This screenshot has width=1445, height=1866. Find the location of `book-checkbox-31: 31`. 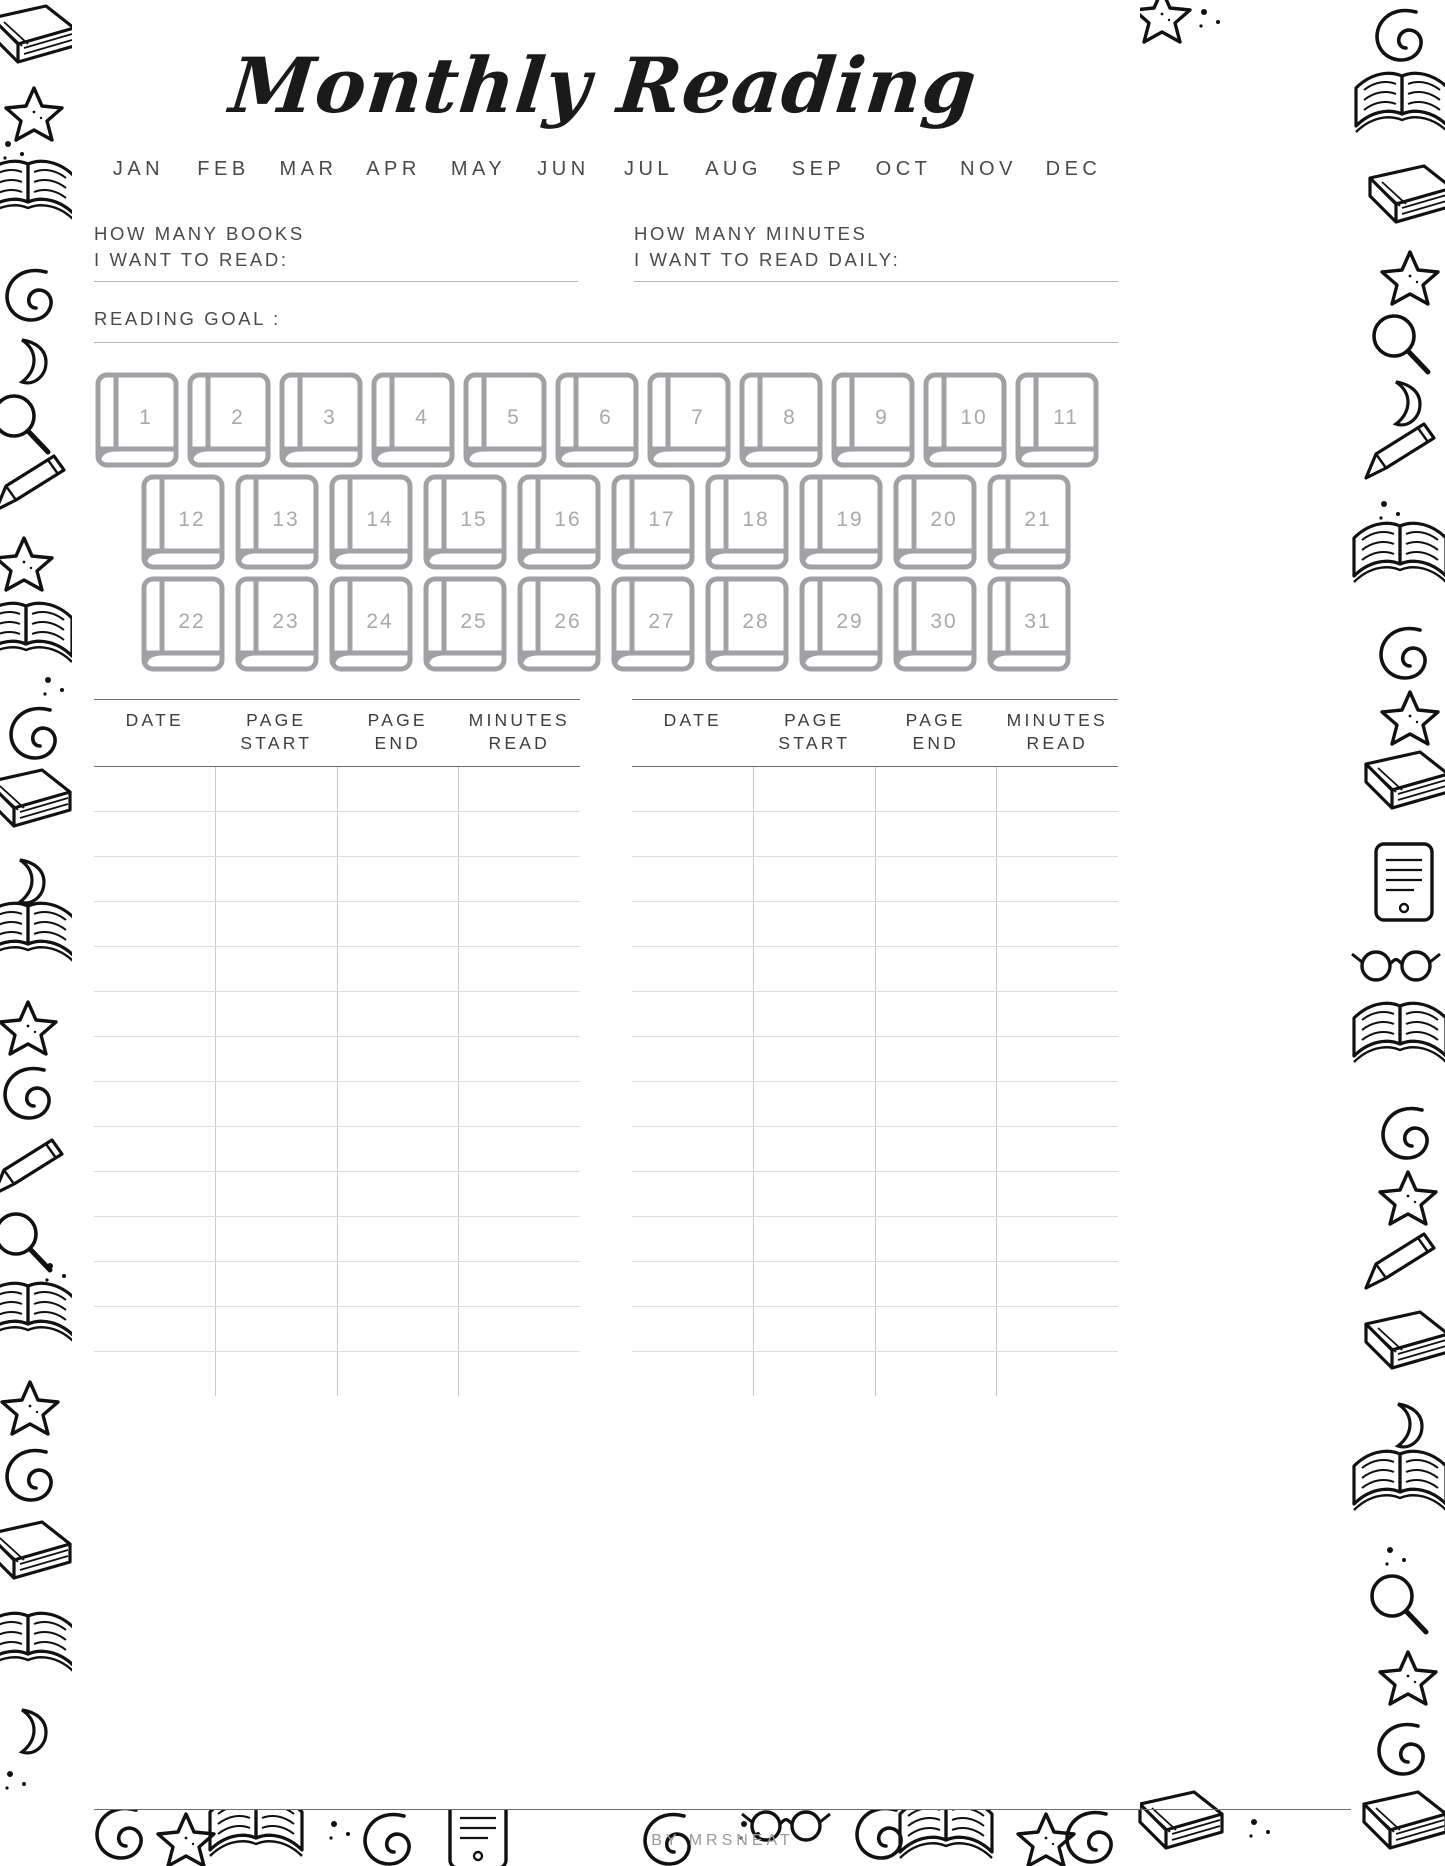

book-checkbox-31: 31 is located at coordinates (1029, 624).